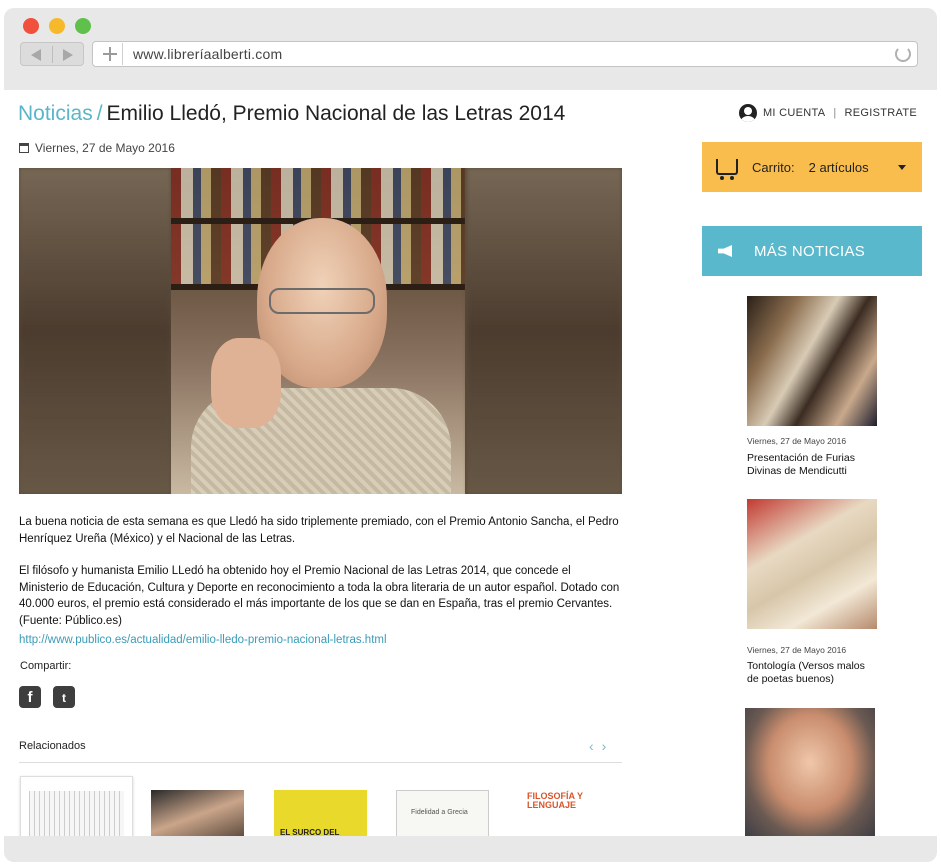  I want to click on portrait-photo, so click(318, 331).